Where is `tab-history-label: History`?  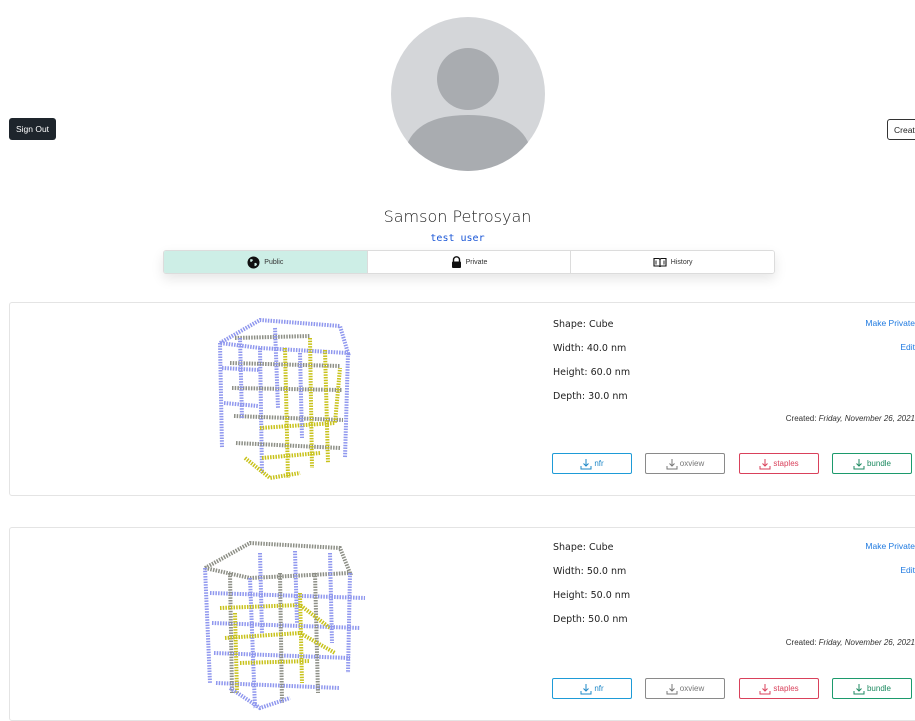 tab-history-label: History is located at coordinates (681, 262).